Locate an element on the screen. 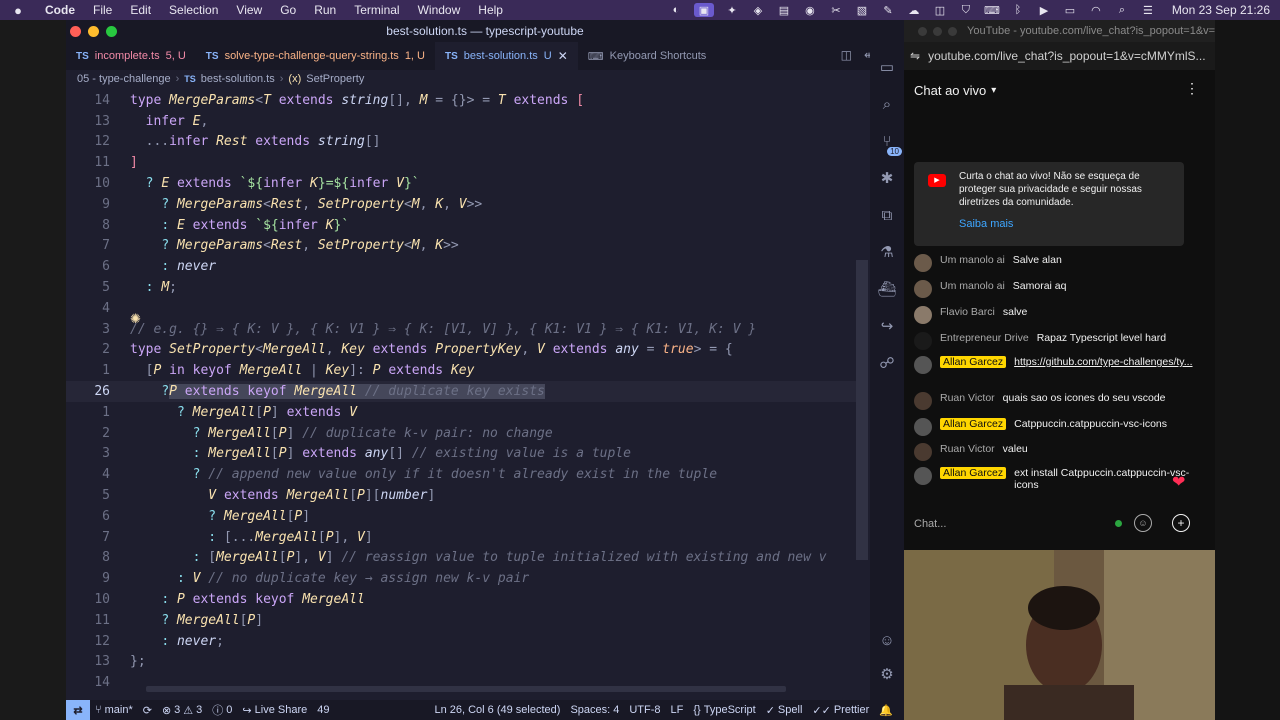  status-app-icon: ◫ is located at coordinates (940, 10).